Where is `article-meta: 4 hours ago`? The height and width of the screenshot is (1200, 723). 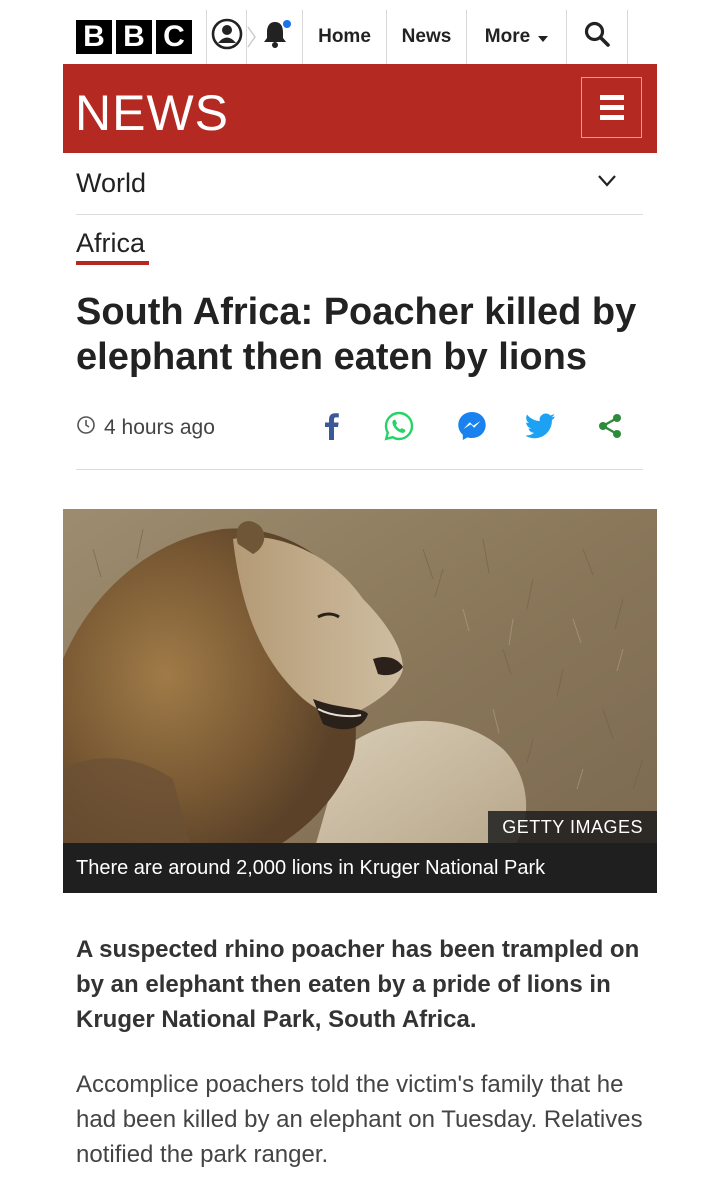 article-meta: 4 hours ago is located at coordinates (359, 439).